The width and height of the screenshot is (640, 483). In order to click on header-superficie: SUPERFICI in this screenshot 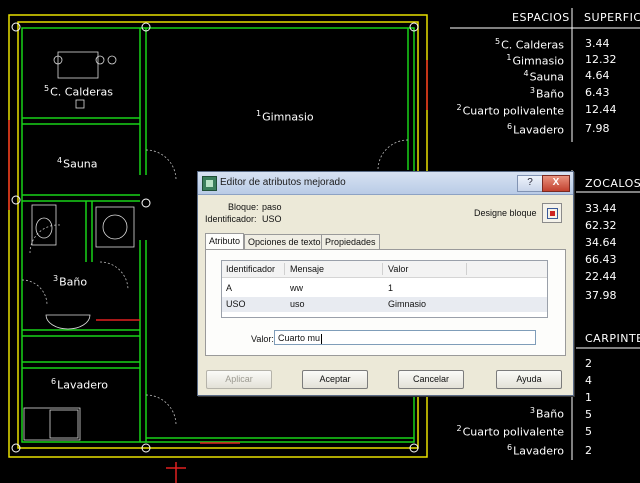, I will do `click(612, 17)`.